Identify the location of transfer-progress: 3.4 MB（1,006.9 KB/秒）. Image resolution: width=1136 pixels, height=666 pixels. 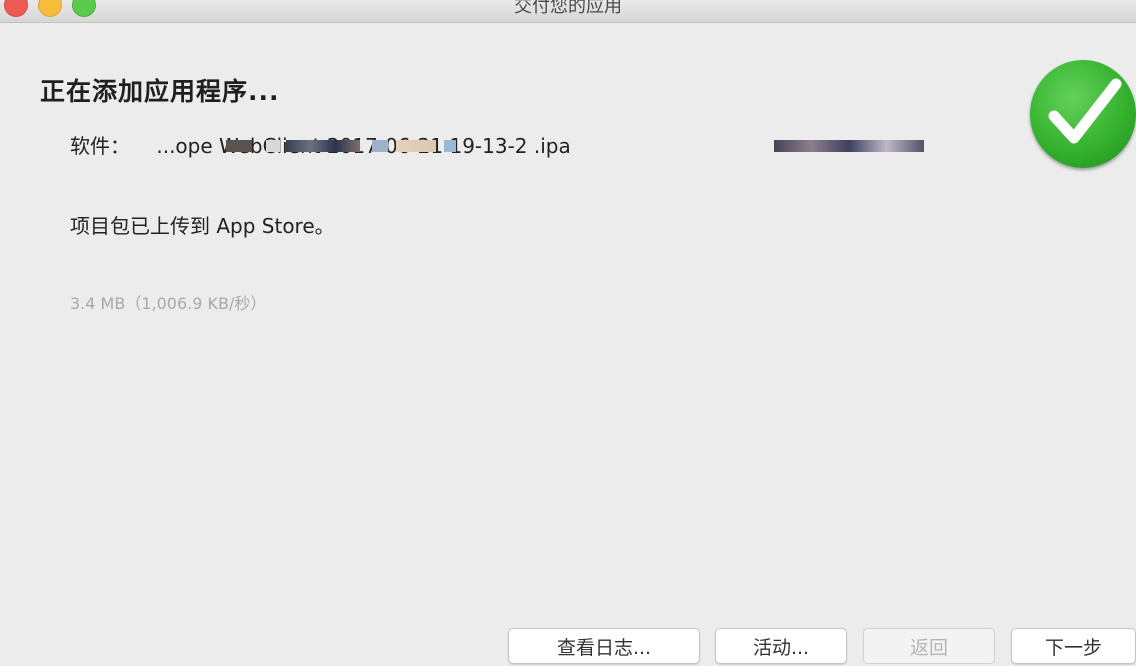
(168, 303).